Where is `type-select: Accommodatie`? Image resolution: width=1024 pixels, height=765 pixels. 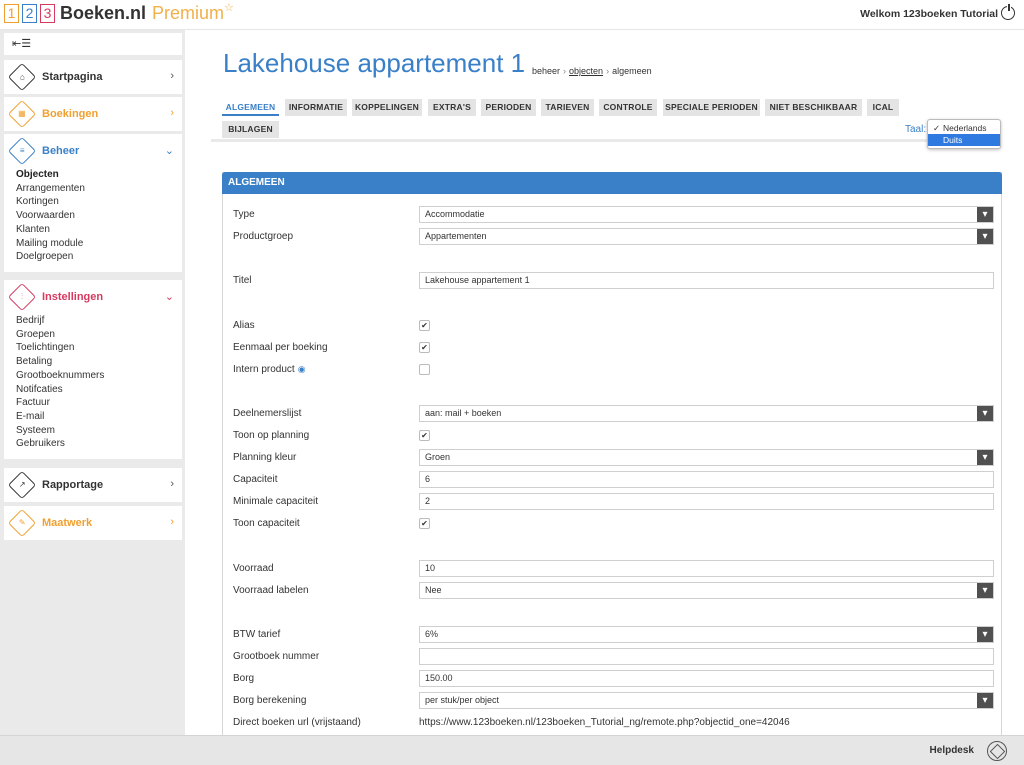
type-select: Accommodatie is located at coordinates (706, 214).